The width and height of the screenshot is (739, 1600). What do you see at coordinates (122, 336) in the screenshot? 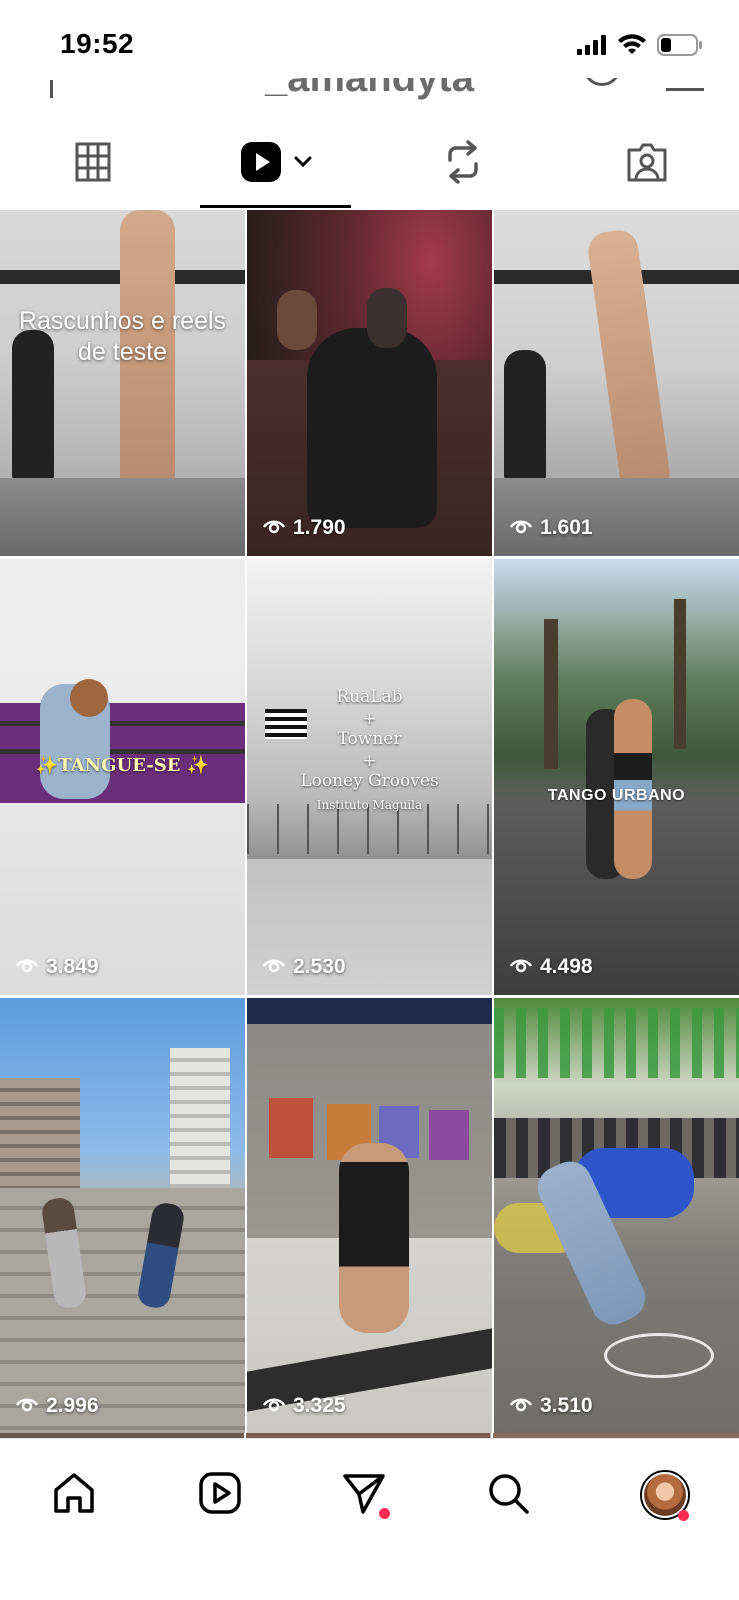
I see `reel-overlay-title: Rascunhos e reels de teste` at bounding box center [122, 336].